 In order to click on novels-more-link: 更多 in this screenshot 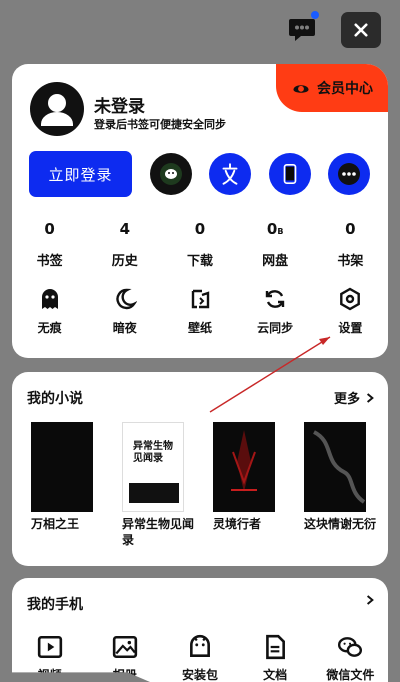, I will do `click(354, 397)`.